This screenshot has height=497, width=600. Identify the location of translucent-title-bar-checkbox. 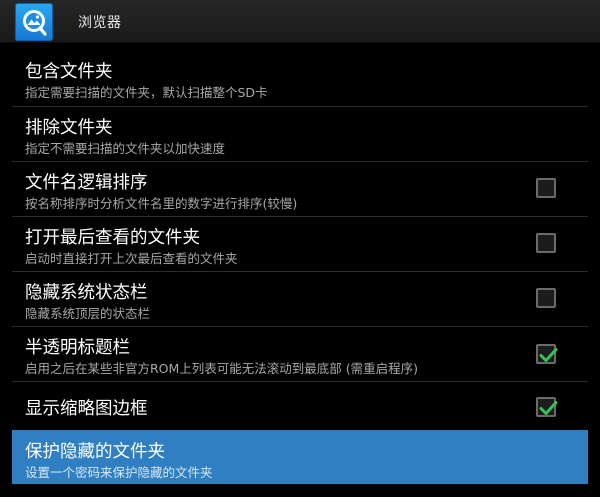
(547, 354).